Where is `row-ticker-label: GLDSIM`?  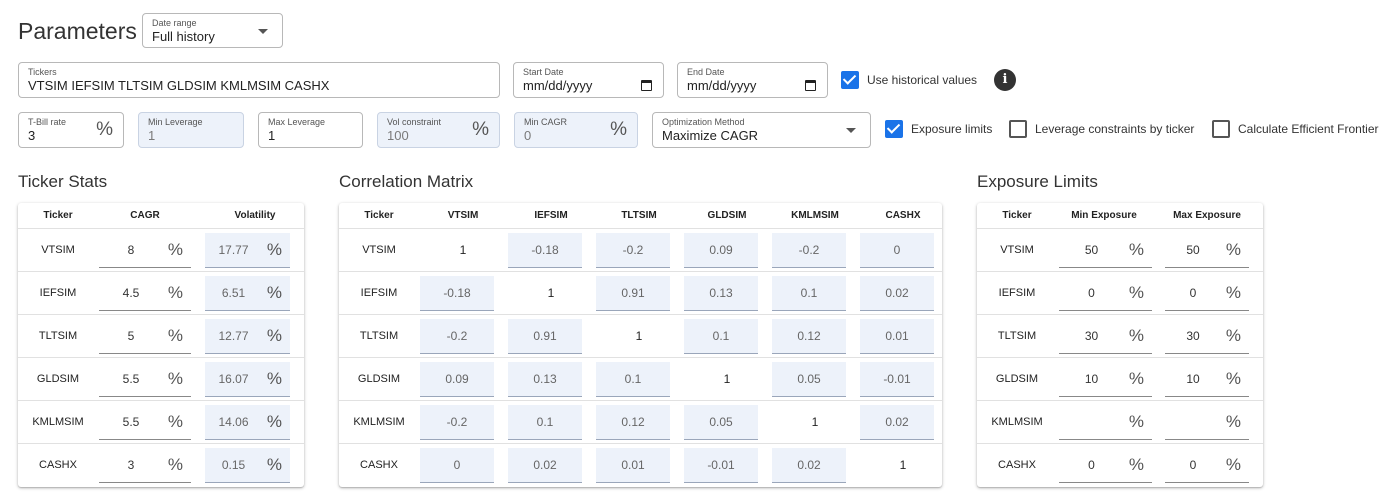 row-ticker-label: GLDSIM is located at coordinates (1017, 379).